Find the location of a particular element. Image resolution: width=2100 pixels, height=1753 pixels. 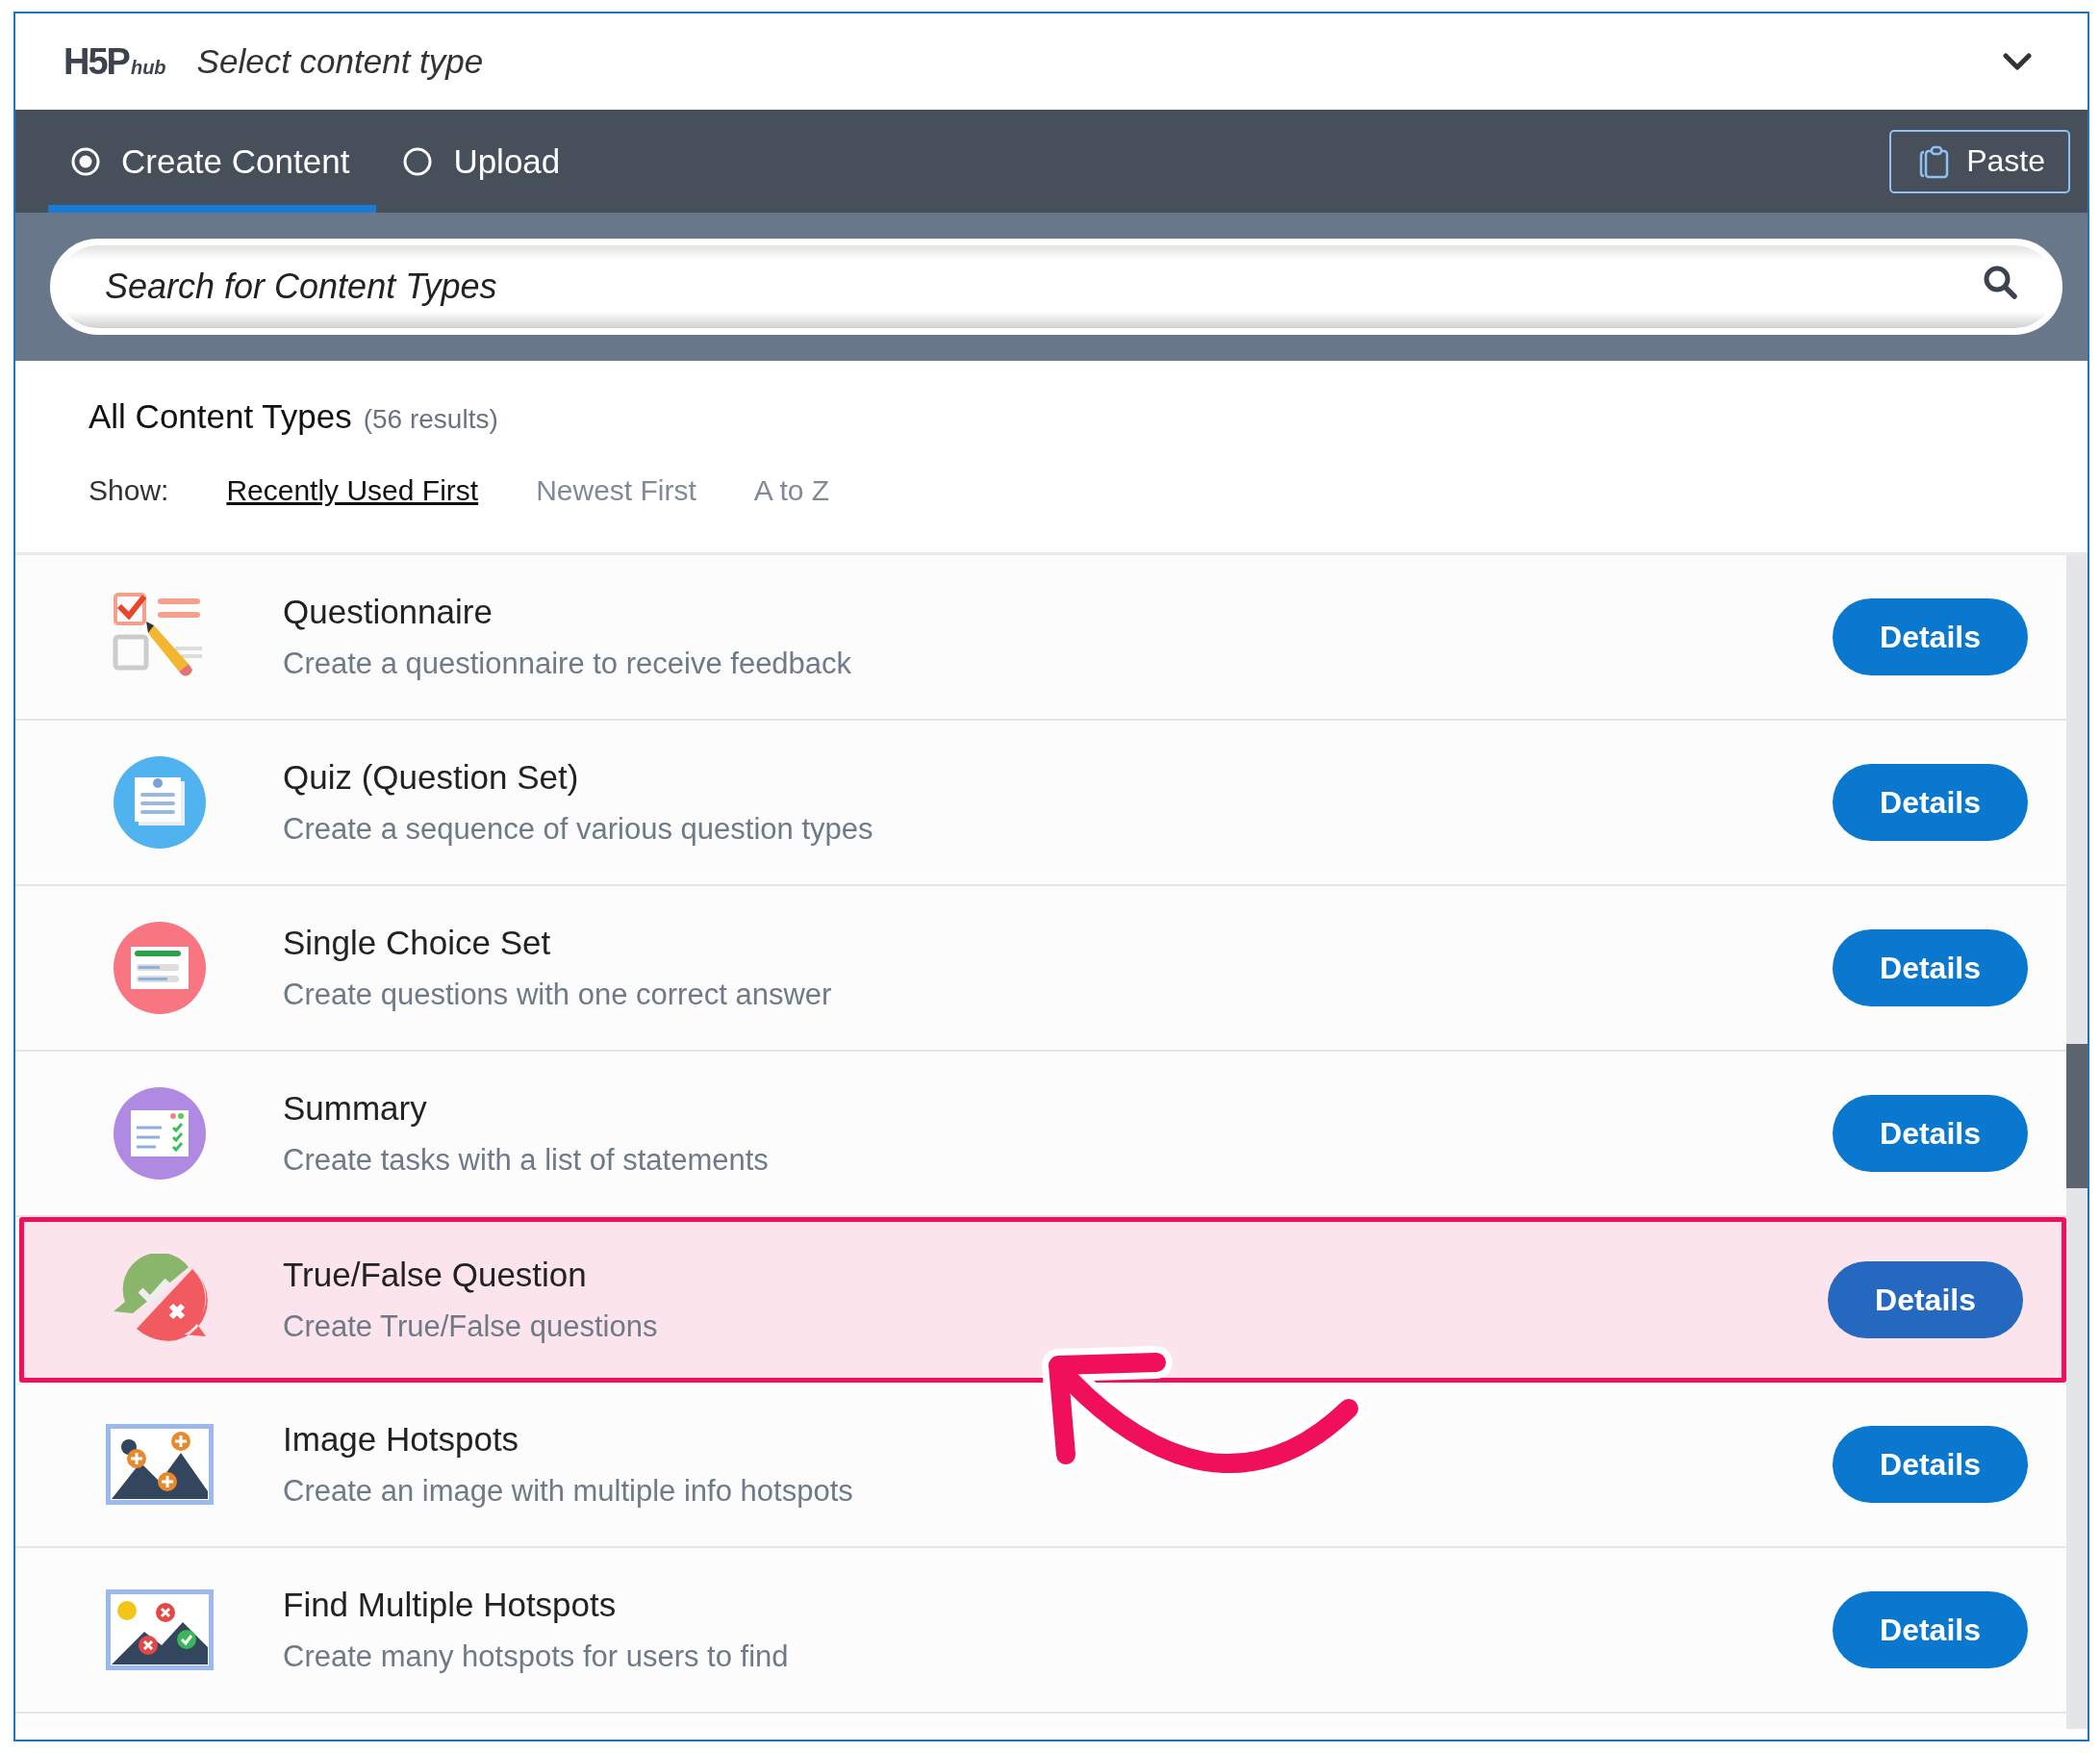

image-hotspots-icon is located at coordinates (160, 1465).